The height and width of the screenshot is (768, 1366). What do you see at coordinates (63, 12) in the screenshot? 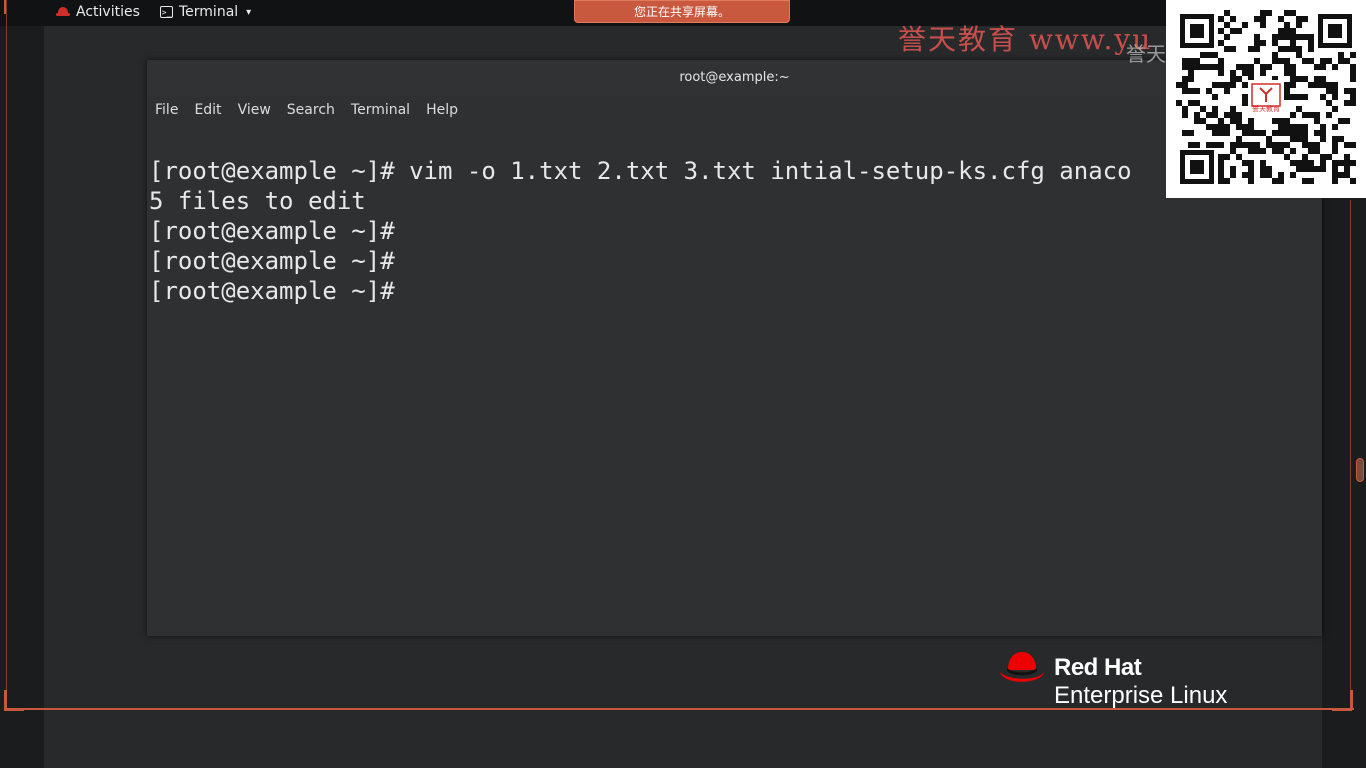
I see `redhat-hat-icon` at bounding box center [63, 12].